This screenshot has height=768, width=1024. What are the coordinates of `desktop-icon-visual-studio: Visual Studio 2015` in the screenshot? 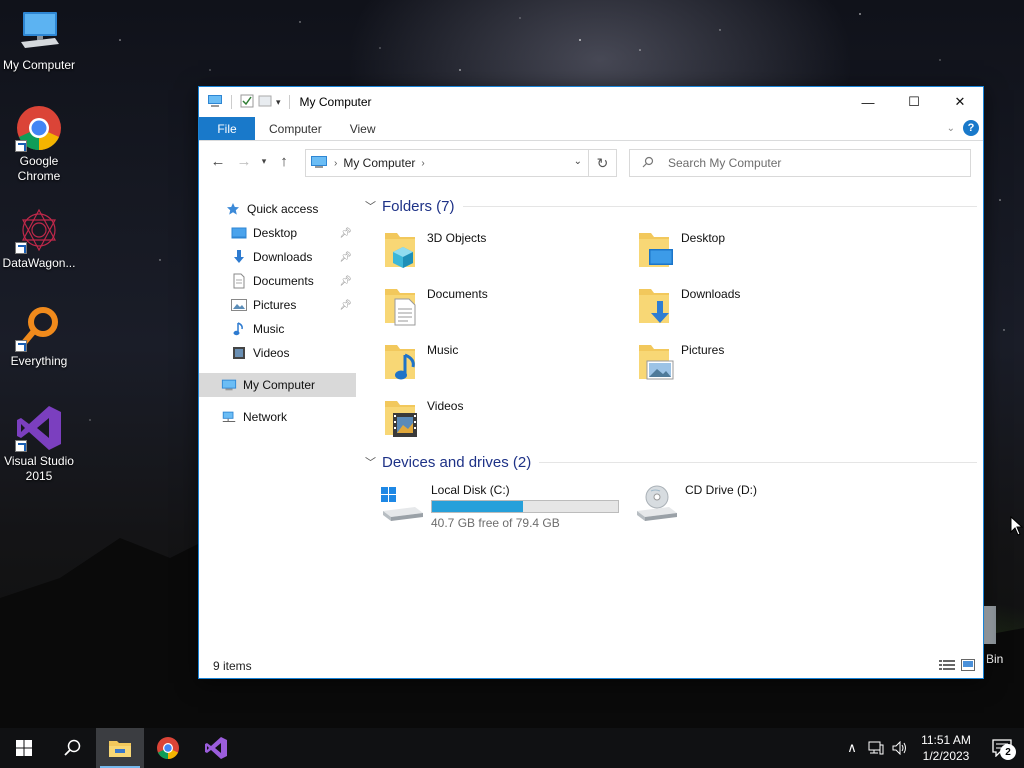 It's located at (39, 444).